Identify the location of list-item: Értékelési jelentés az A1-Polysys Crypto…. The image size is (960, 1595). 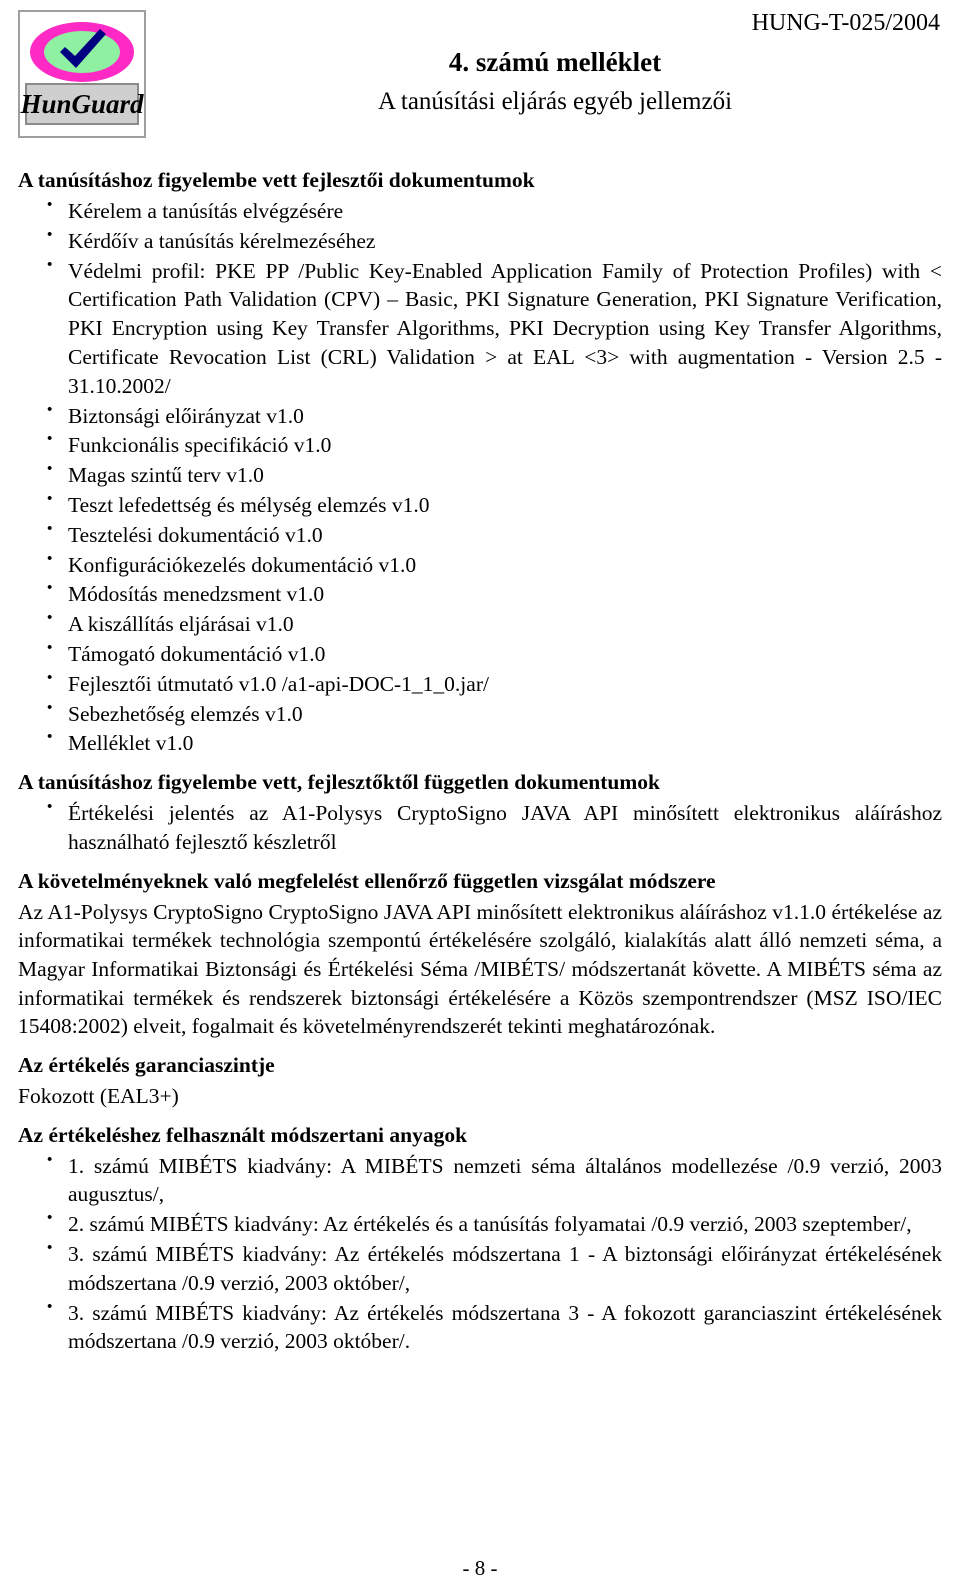
(480, 823).